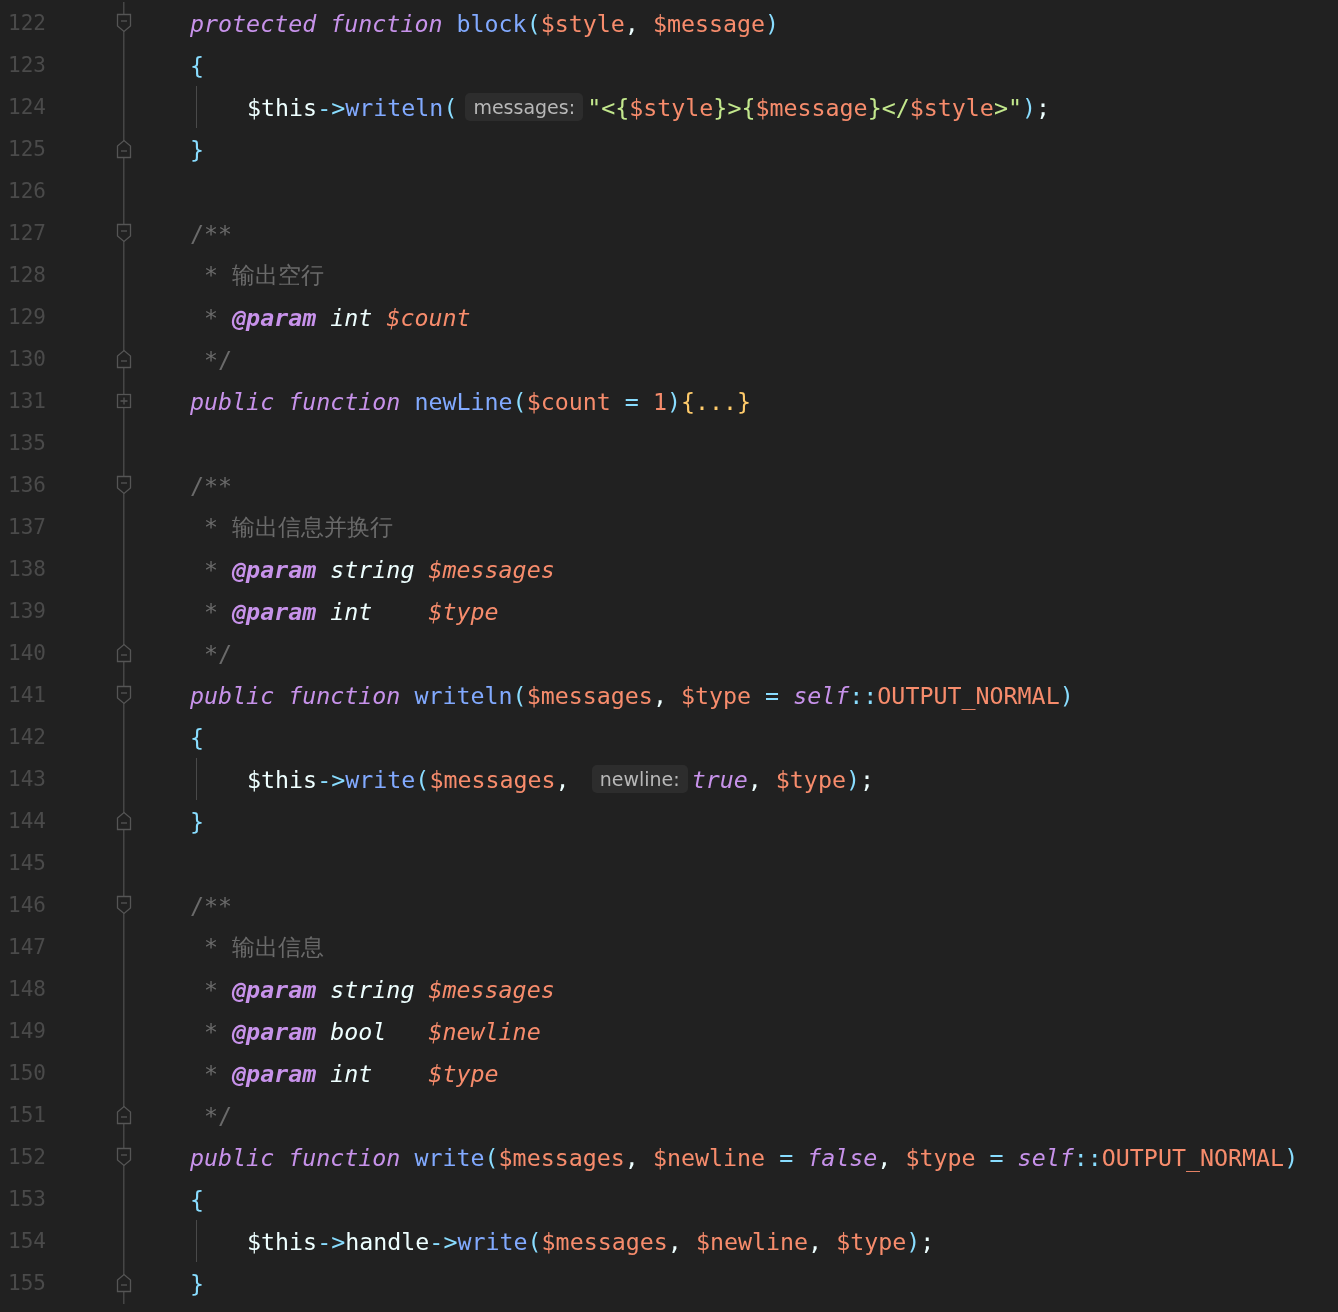 The width and height of the screenshot is (1338, 1312). Describe the element at coordinates (639, 779) in the screenshot. I see `parameter-hint: newline:` at that location.